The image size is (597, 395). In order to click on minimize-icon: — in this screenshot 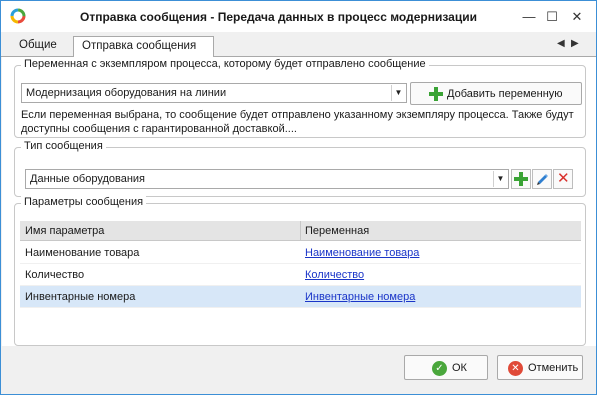, I will do `click(529, 17)`.